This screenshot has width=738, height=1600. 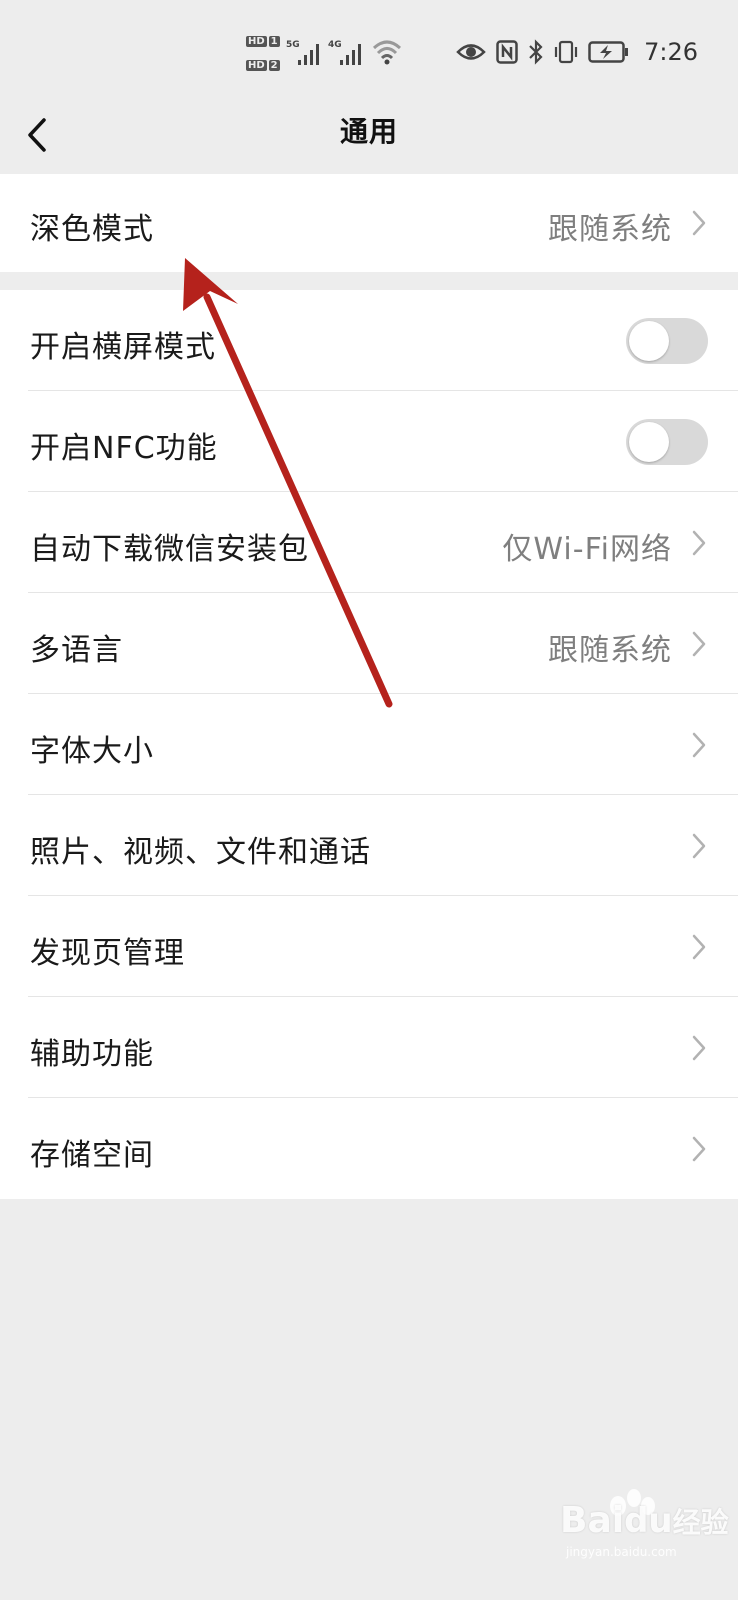 What do you see at coordinates (369, 1047) in the screenshot?
I see `settings-row-accessibility: 辅助功能` at bounding box center [369, 1047].